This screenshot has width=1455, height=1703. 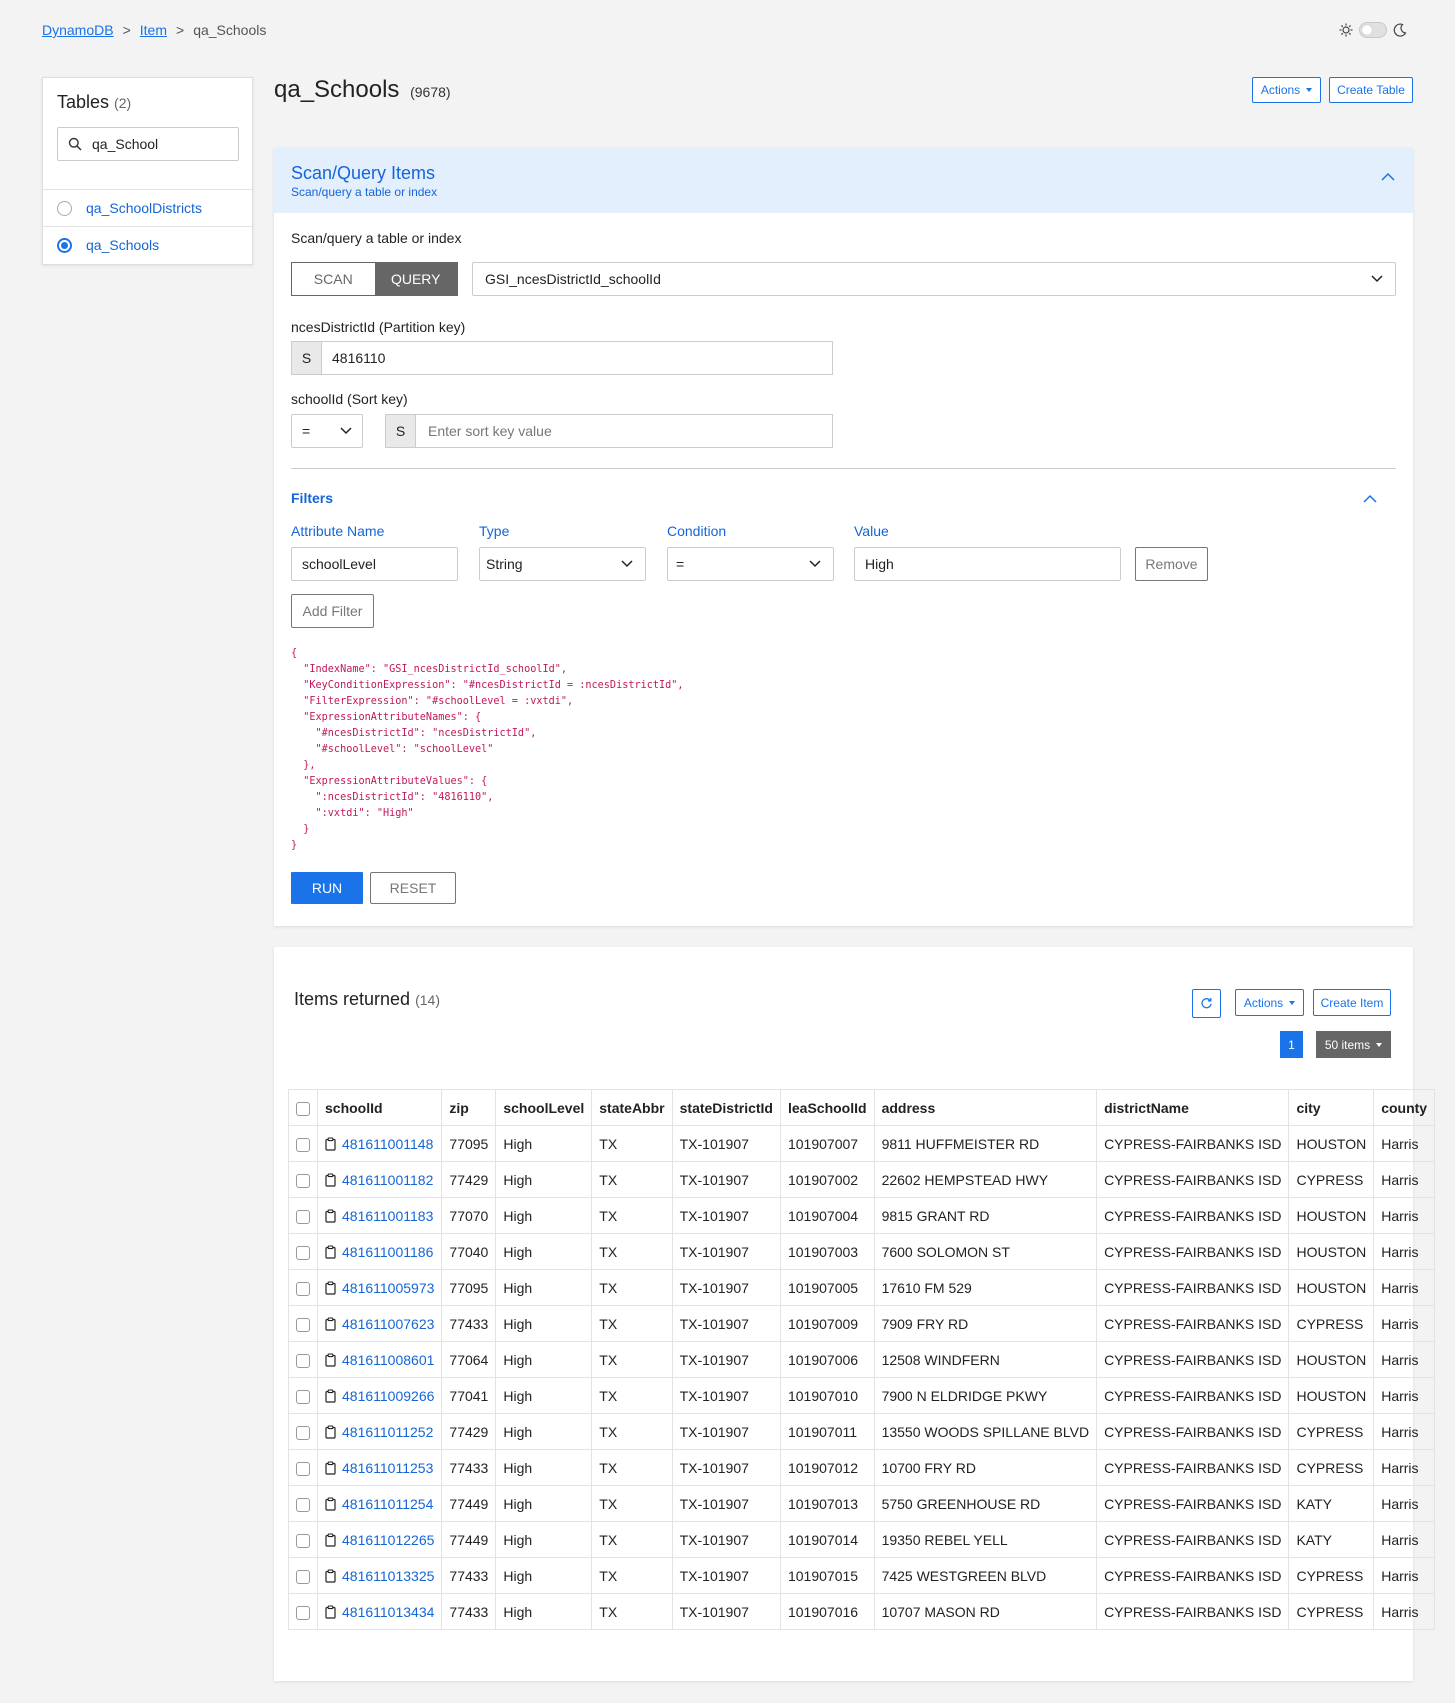 What do you see at coordinates (1171, 564) in the screenshot?
I see `remove-filter-button: Remove` at bounding box center [1171, 564].